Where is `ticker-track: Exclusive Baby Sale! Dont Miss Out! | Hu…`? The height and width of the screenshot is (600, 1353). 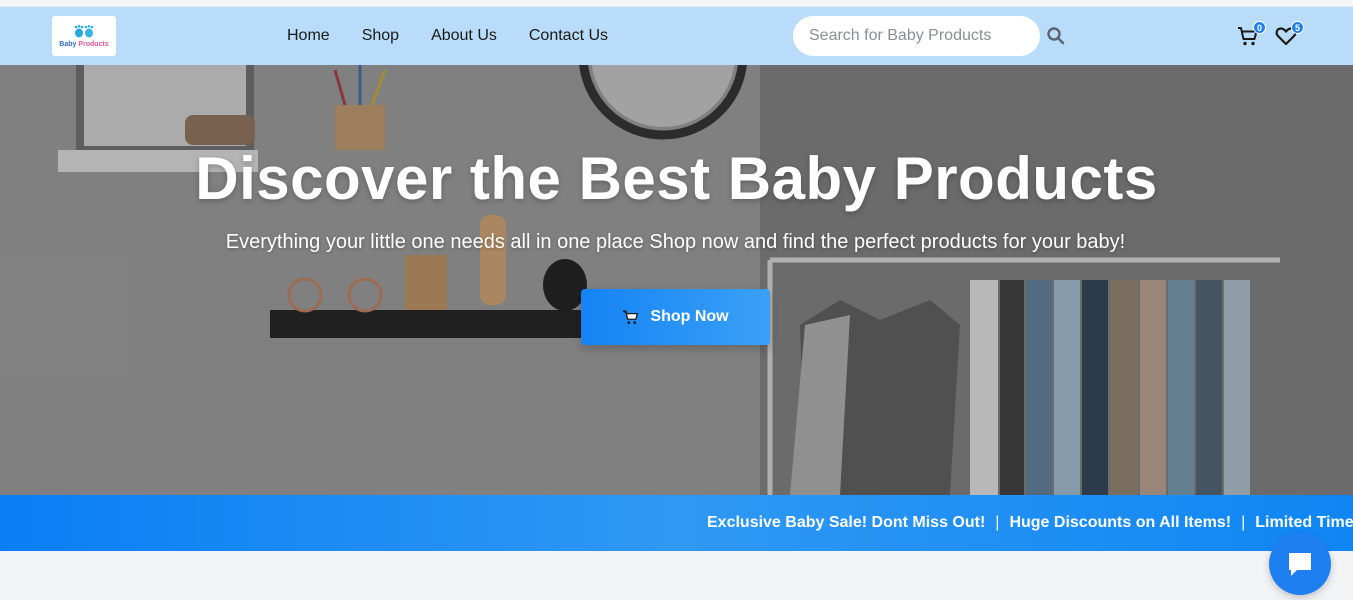 ticker-track: Exclusive Baby Sale! Dont Miss Out! | Hu… is located at coordinates (1030, 523).